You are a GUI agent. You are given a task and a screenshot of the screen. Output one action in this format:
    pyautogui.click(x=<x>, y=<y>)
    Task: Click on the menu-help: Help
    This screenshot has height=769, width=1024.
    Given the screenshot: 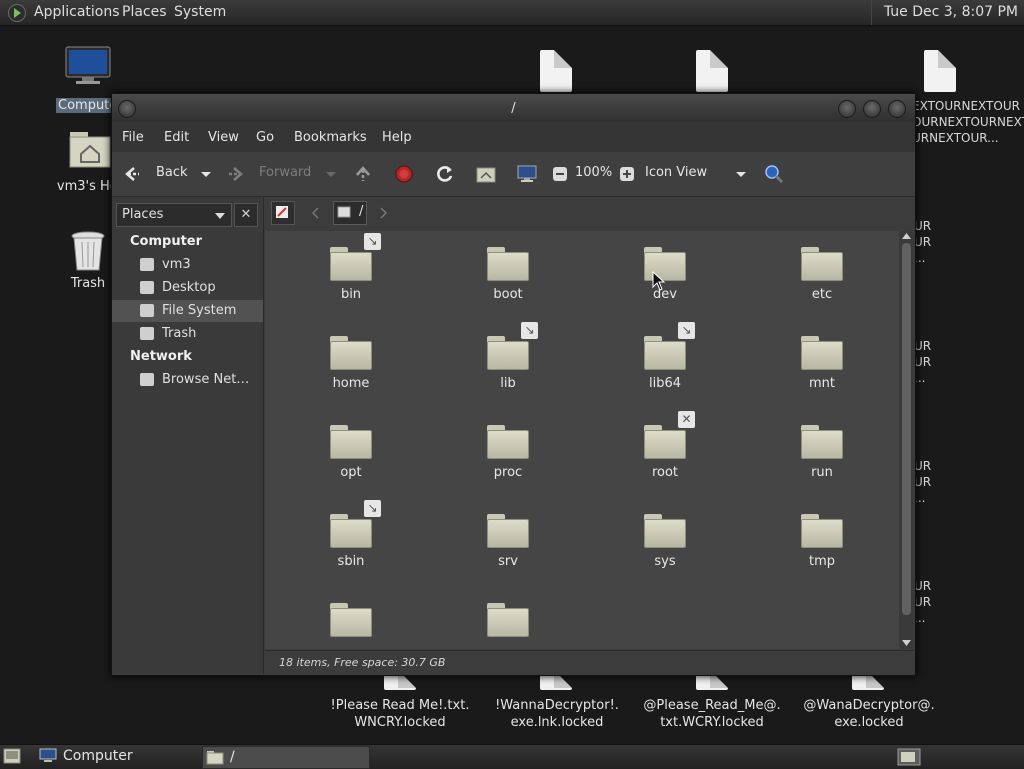 What is the action you would take?
    pyautogui.click(x=397, y=137)
    